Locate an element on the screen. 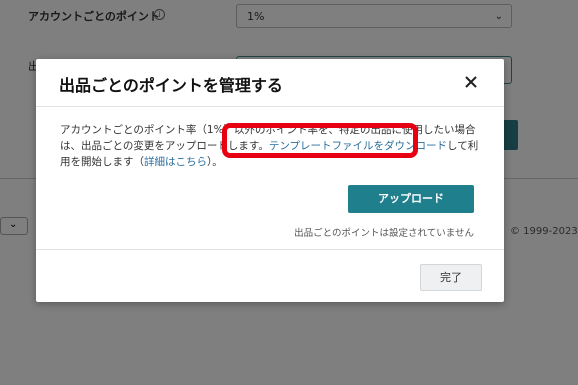  details-link: 詳細はこちら is located at coordinates (175, 162).